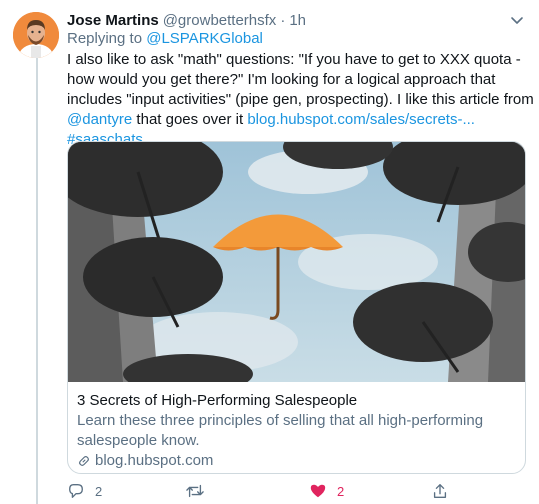  Describe the element at coordinates (105, 38) in the screenshot. I see `reply-prefix: Replying to` at that location.